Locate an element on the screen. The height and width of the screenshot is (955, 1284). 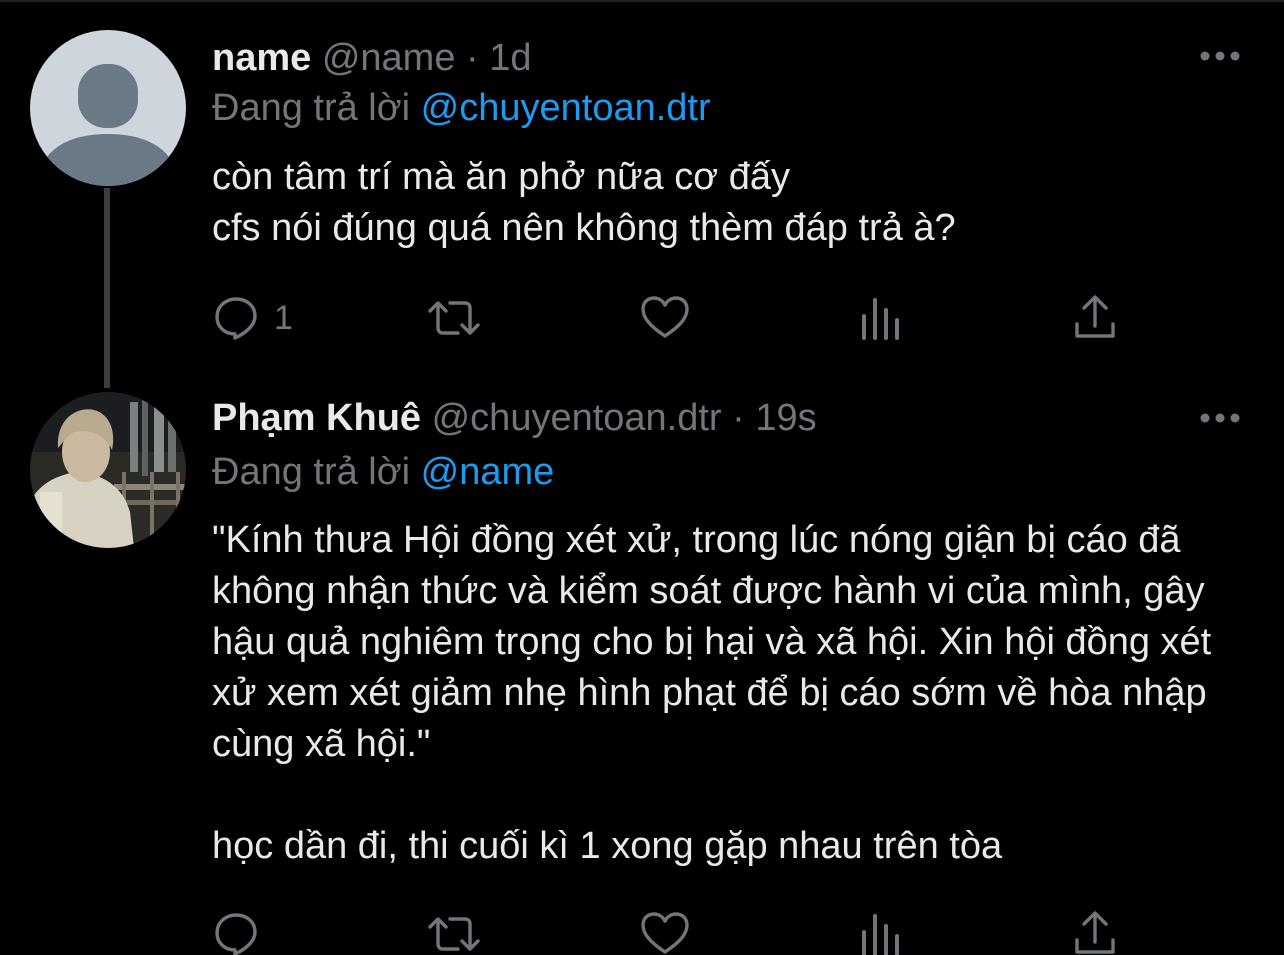
retweet-icon is located at coordinates (454, 934).